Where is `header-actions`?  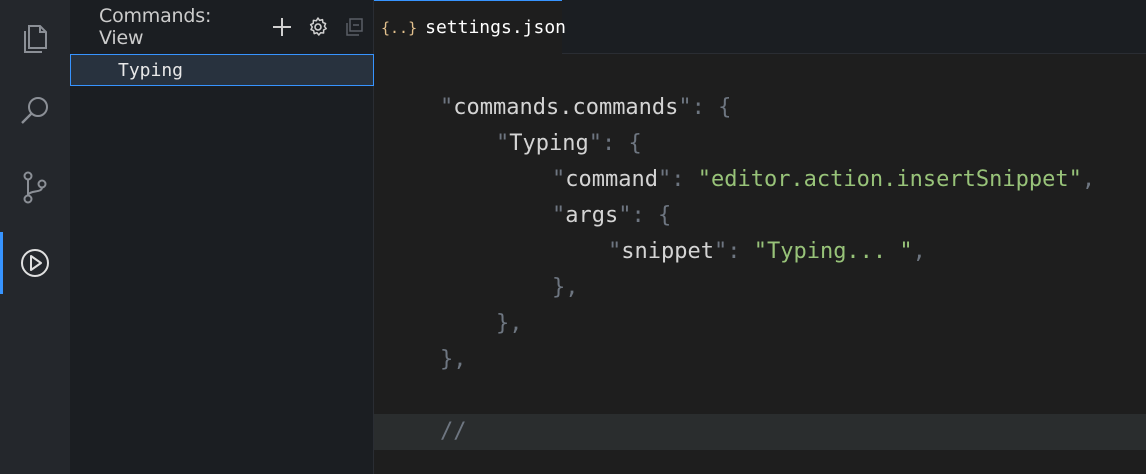 header-actions is located at coordinates (320, 27).